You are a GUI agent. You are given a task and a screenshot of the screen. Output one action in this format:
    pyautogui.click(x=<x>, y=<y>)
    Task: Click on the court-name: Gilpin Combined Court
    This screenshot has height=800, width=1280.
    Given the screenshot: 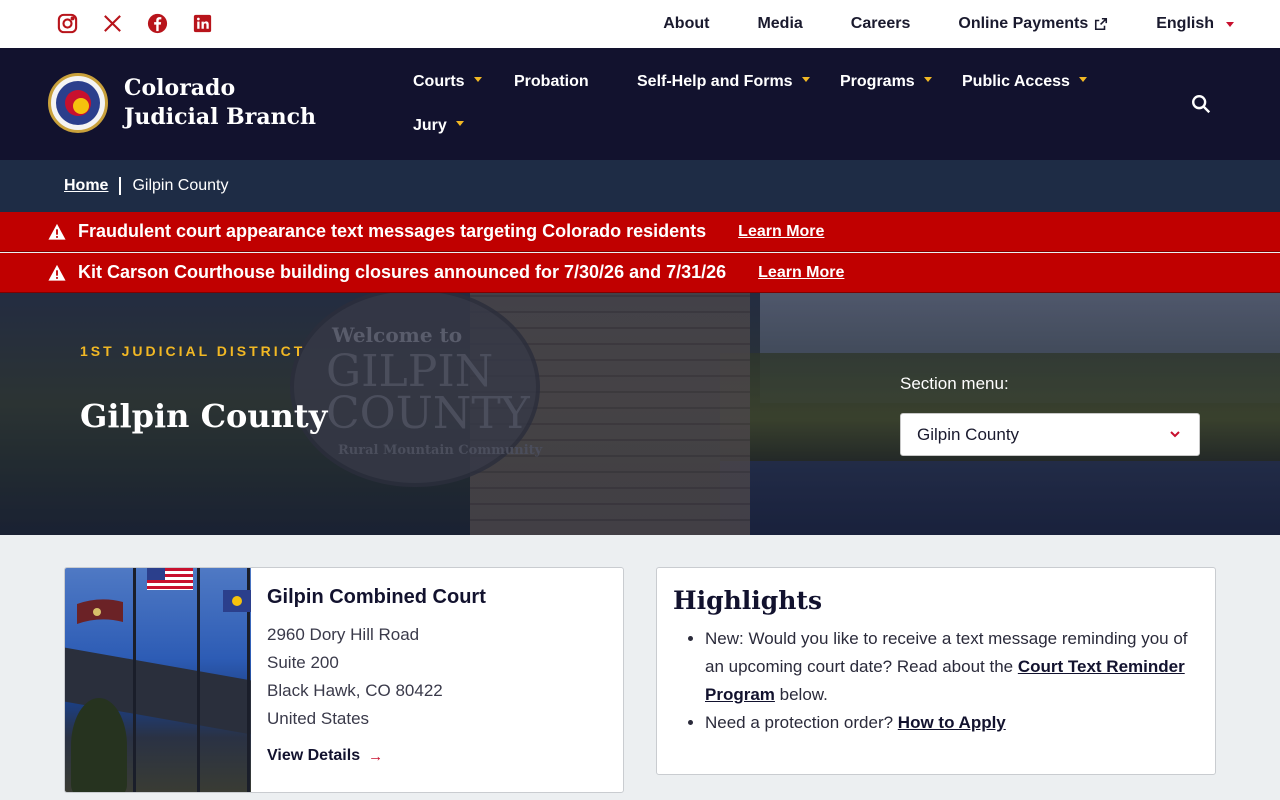 What is the action you would take?
    pyautogui.click(x=376, y=597)
    